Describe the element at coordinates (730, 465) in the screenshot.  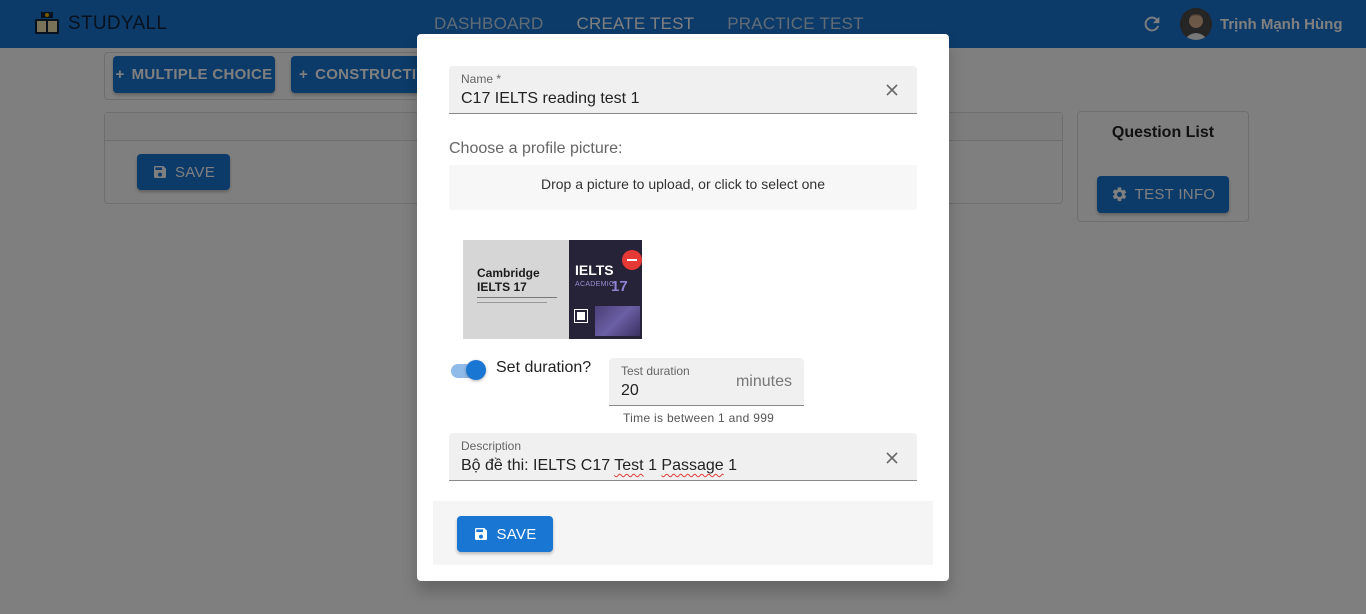
I see `description-suffix: 1` at that location.